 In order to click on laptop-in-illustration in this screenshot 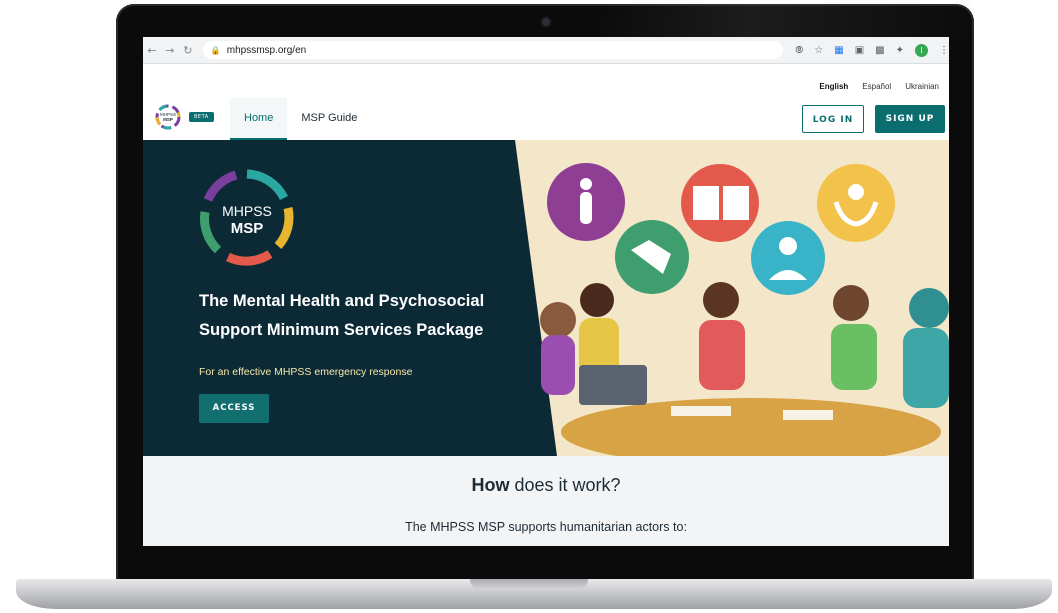, I will do `click(613, 385)`.